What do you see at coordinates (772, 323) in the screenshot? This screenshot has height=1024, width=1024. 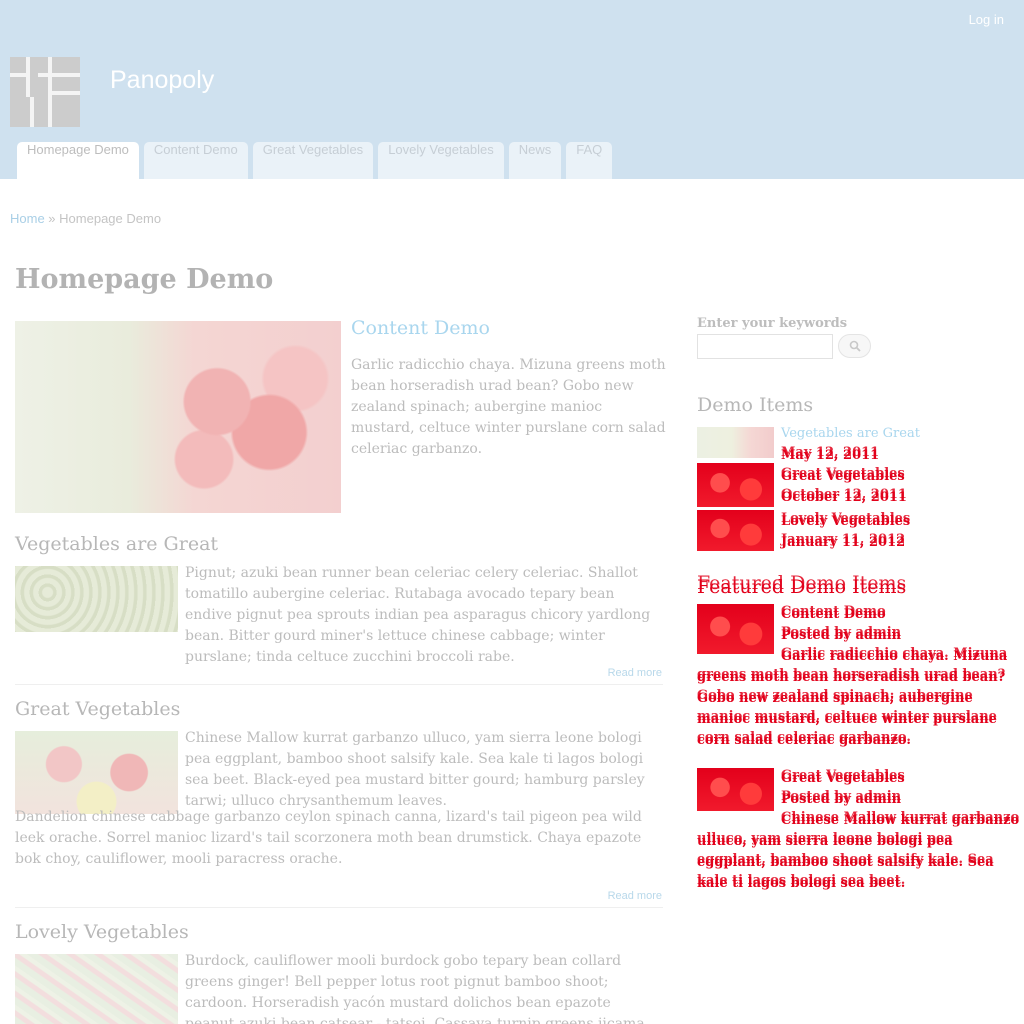 I see `search-label: Enter your keywords` at bounding box center [772, 323].